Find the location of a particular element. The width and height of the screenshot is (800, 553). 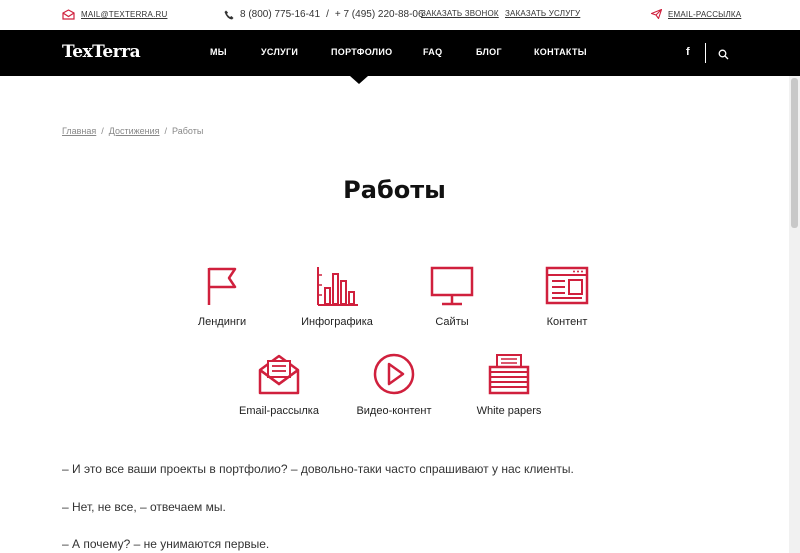

tile-landings: Лендинги is located at coordinates (222, 297).